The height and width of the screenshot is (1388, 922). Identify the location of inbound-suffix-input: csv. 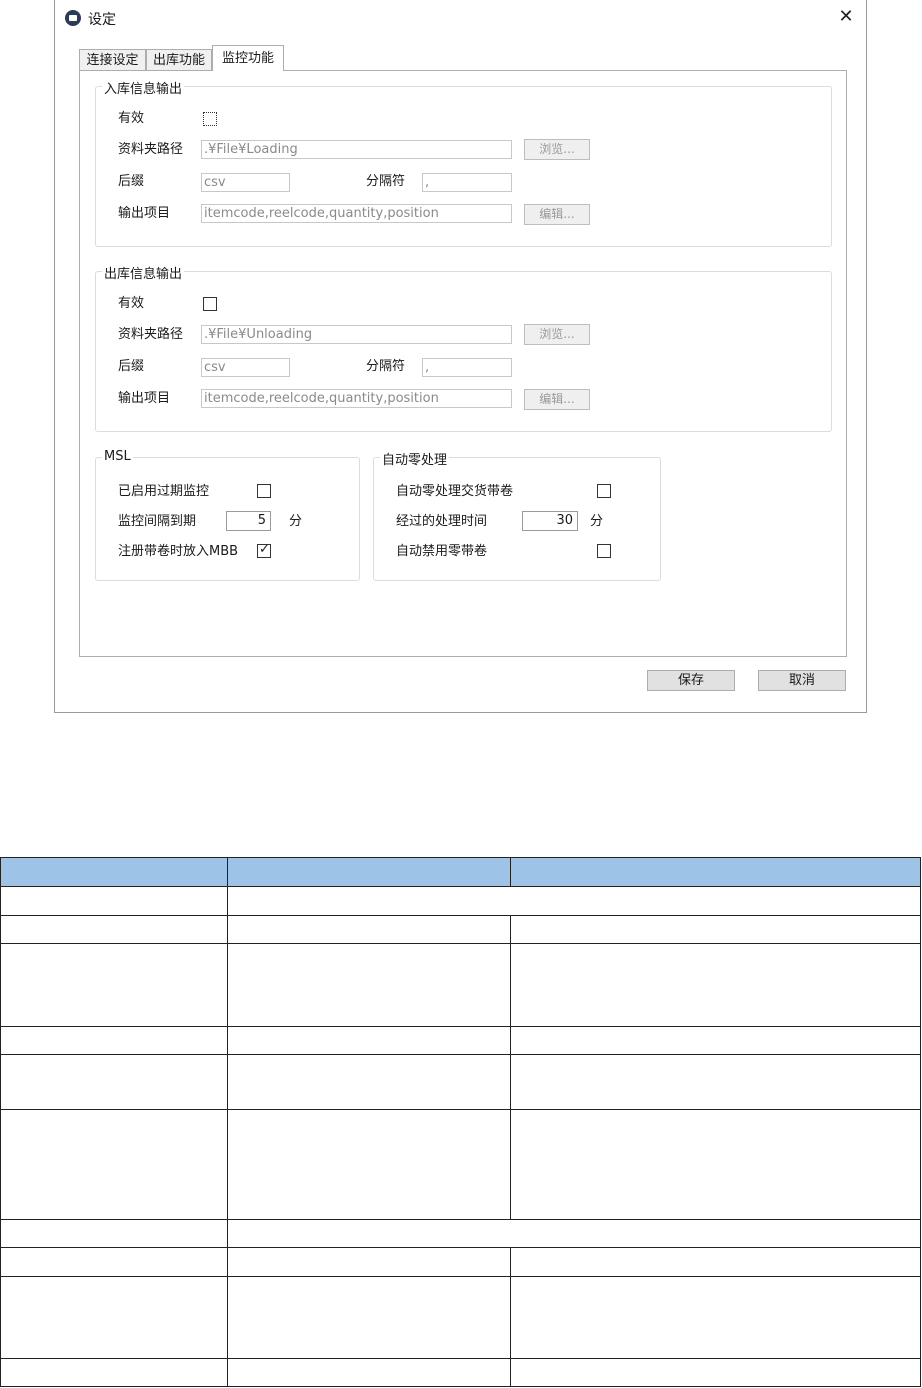
(245, 182).